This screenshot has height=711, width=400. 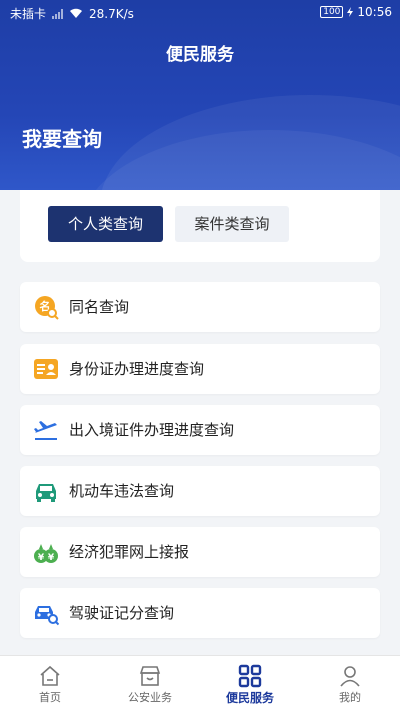 I want to click on shop-icon, so click(x=150, y=676).